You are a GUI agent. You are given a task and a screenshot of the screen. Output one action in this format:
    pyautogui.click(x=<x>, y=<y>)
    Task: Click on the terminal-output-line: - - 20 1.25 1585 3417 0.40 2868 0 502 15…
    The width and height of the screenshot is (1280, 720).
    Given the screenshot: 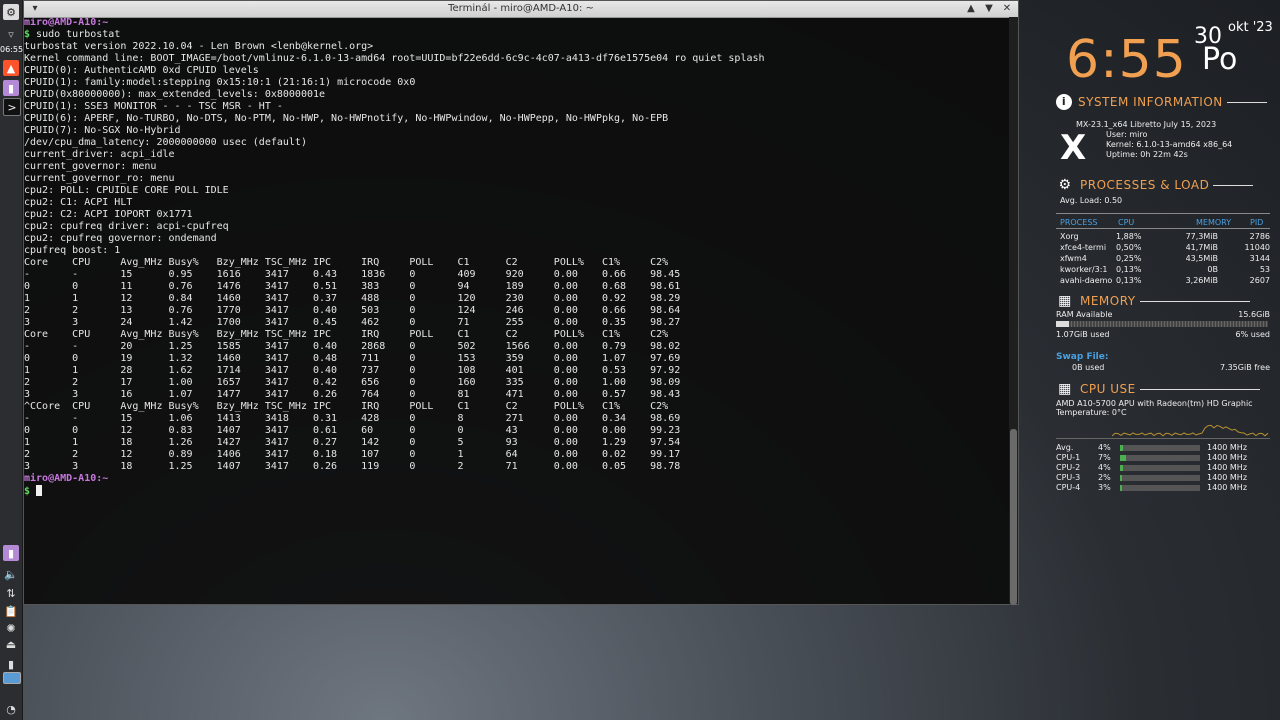 What is the action you would take?
    pyautogui.click(x=352, y=346)
    